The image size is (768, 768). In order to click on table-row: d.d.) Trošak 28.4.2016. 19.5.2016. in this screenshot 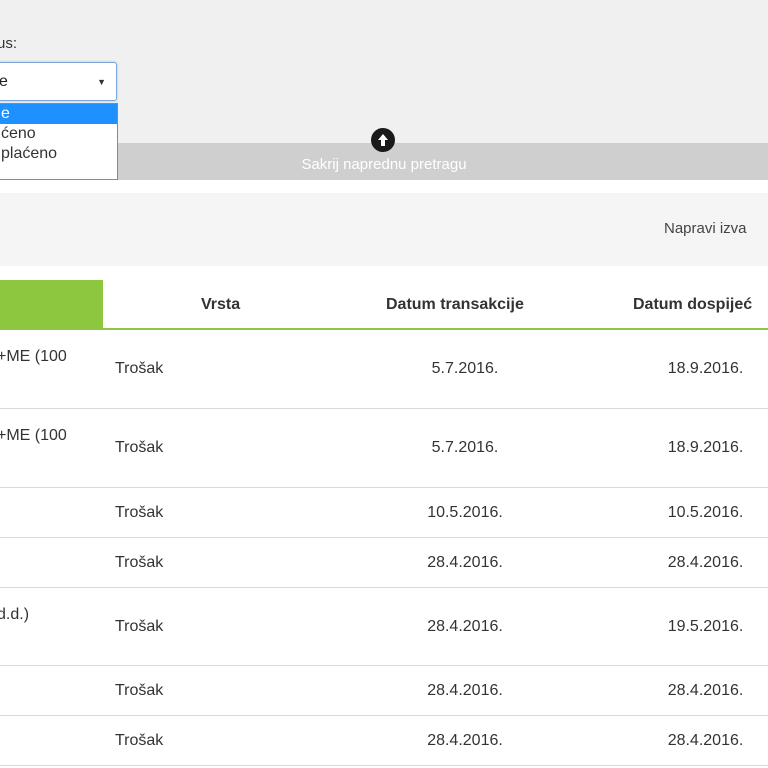, I will do `click(384, 627)`.